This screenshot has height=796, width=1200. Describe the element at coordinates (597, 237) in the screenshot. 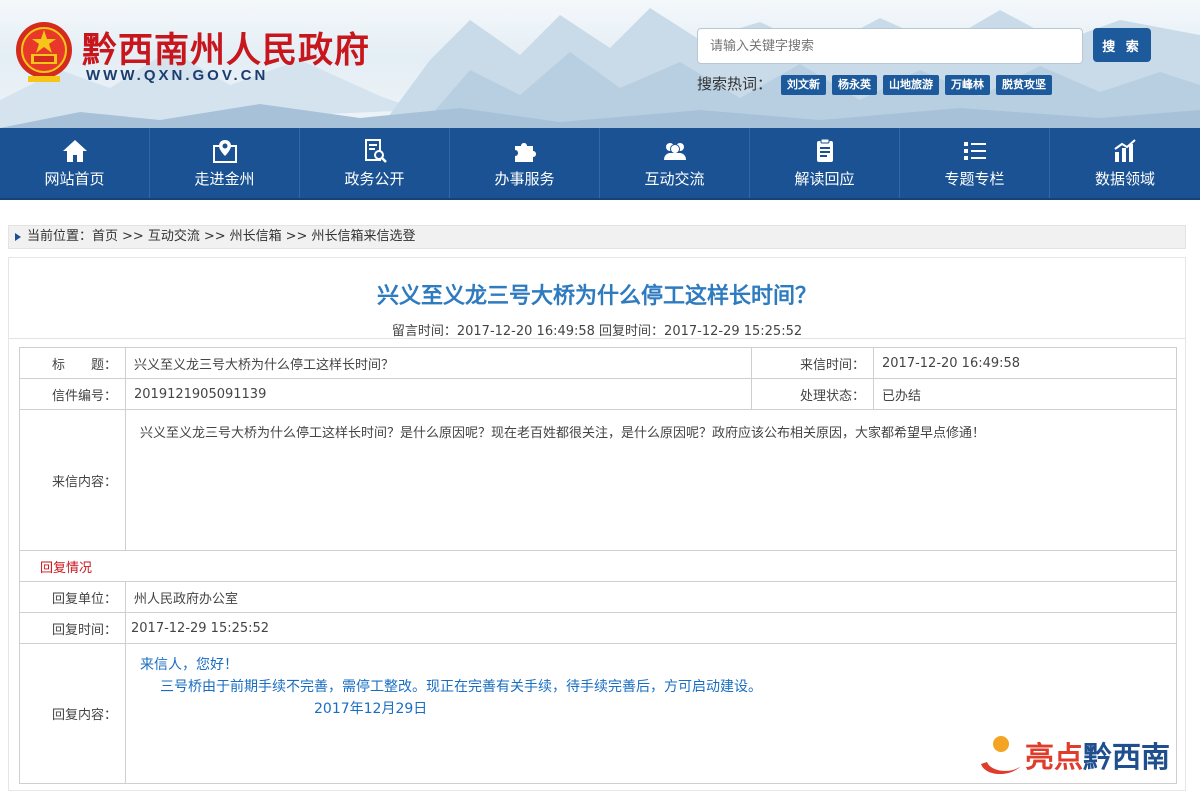

I see `breadcrumb: 当前位置： 首页 >> 互动交流 >> 州长信箱 >> 州长信箱来信选登` at that location.